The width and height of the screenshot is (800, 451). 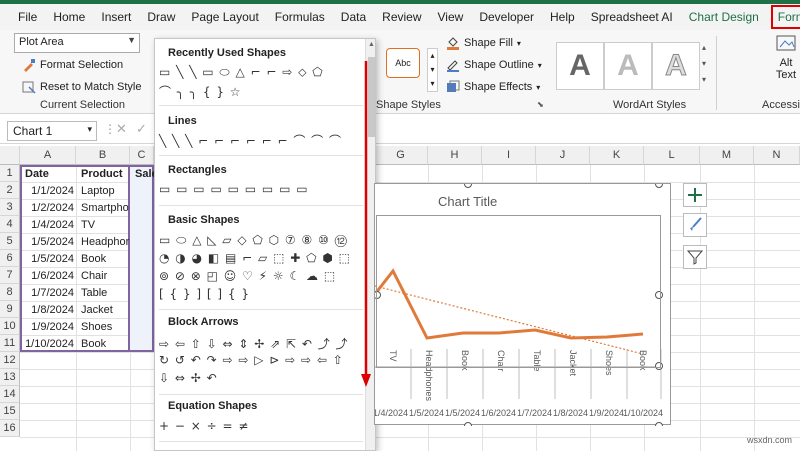 I want to click on recent-shapes-row-2: ⌒ ╮ ╮ { } ☆, so click(x=200, y=91).